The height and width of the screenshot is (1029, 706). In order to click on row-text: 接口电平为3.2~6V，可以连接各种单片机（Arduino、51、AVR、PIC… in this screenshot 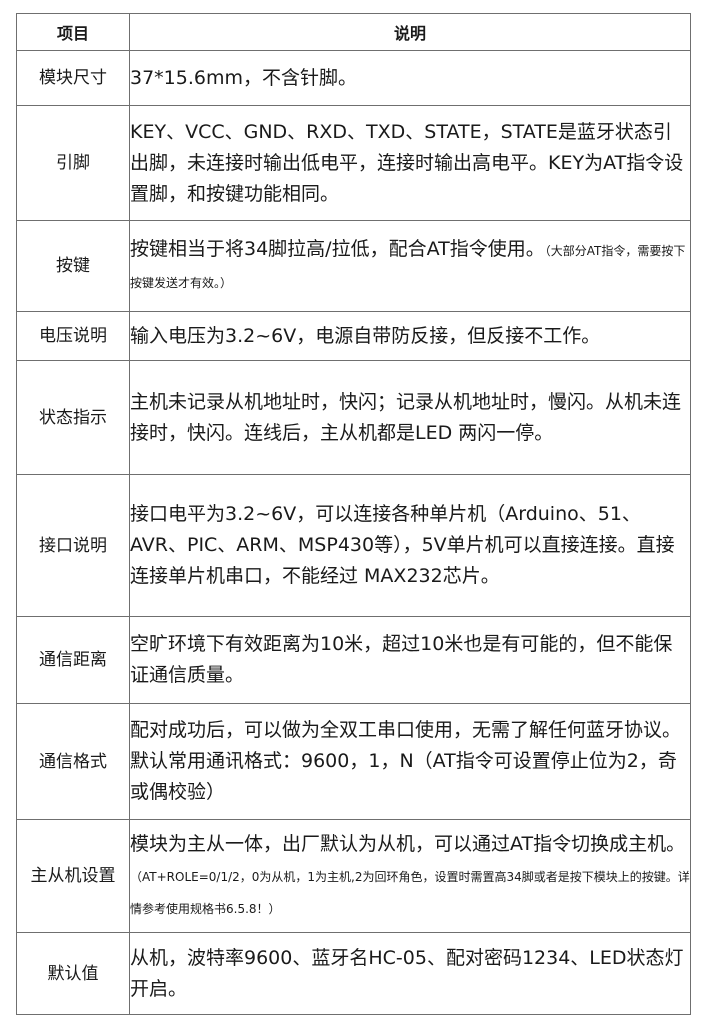, I will do `click(410, 545)`.